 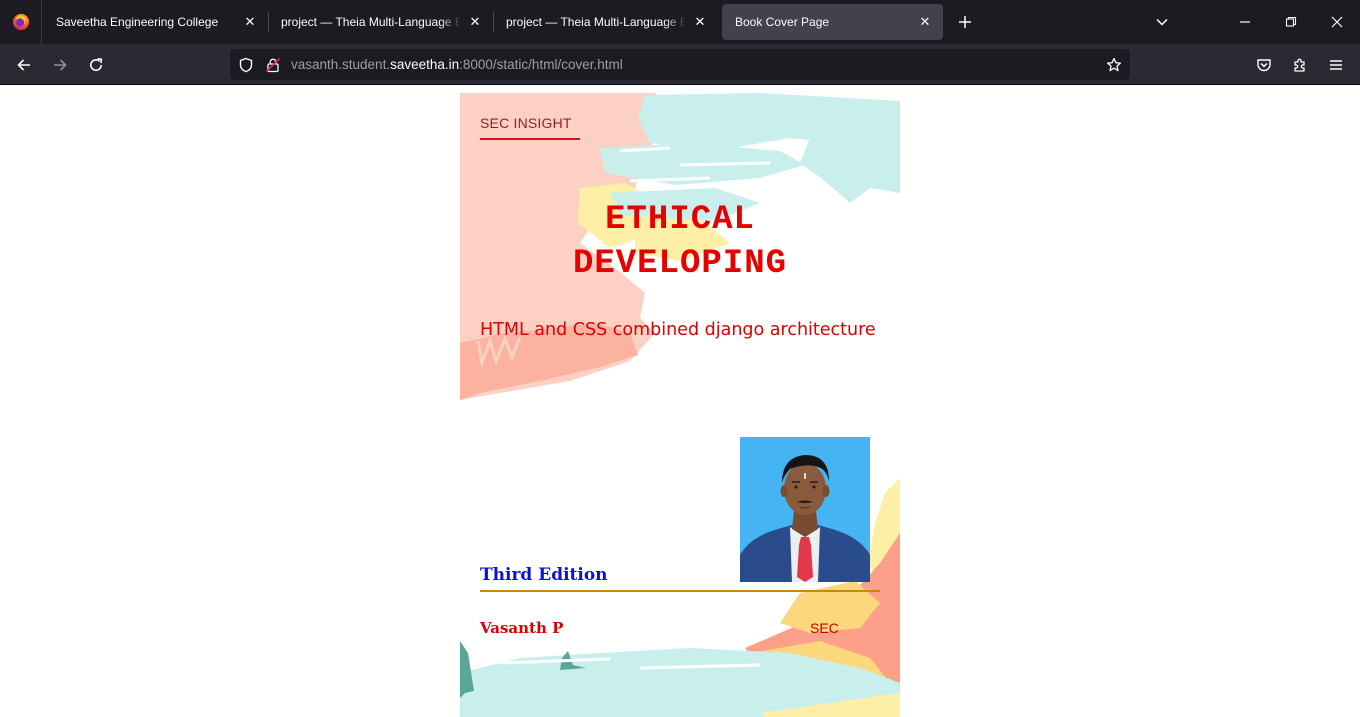 I want to click on author-name: Vasanth P, so click(x=522, y=628).